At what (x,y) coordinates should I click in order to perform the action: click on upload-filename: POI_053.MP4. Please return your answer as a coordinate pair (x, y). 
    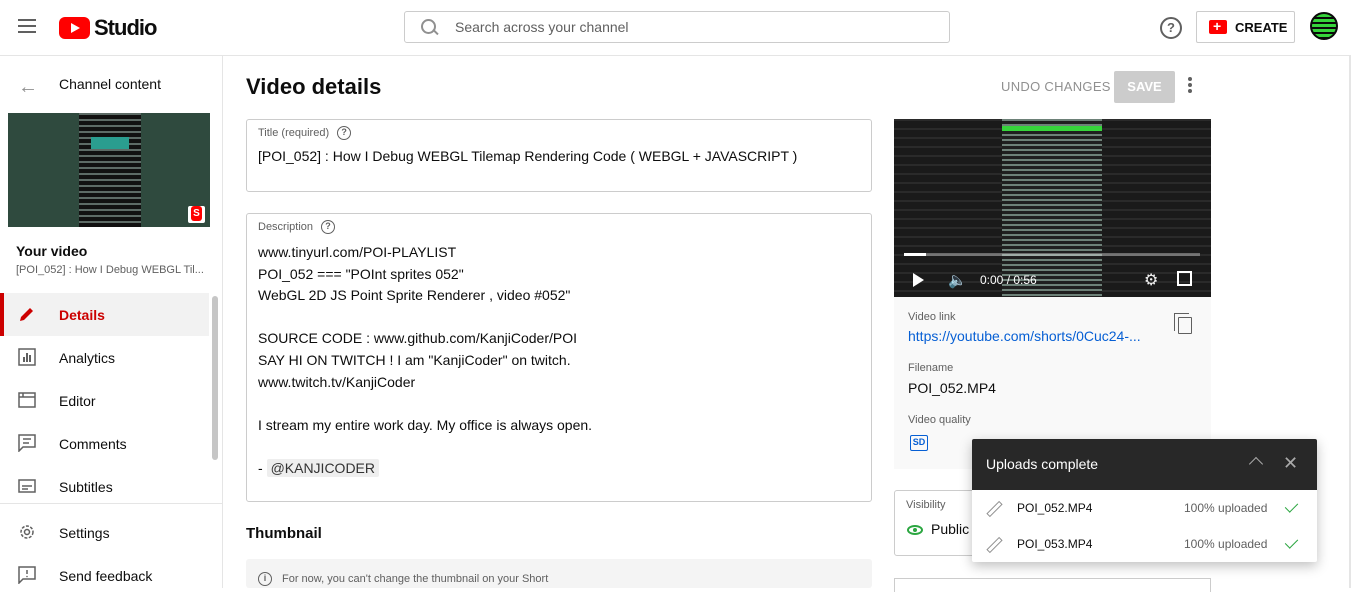
    Looking at the image, I should click on (1055, 544).